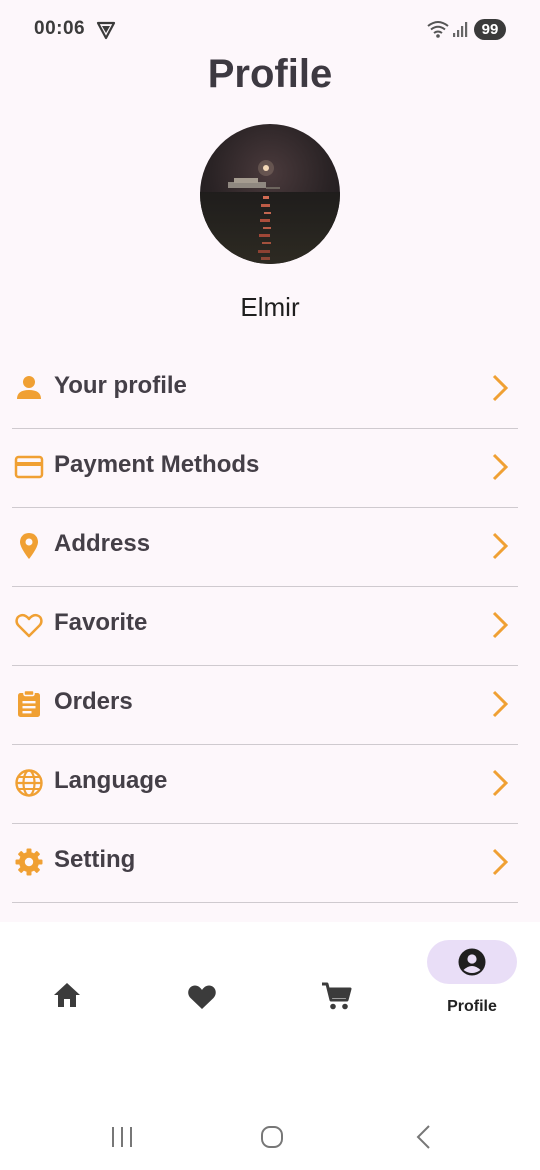 This screenshot has height=1170, width=540. What do you see at coordinates (490, 29) in the screenshot?
I see `battery-badge: 99` at bounding box center [490, 29].